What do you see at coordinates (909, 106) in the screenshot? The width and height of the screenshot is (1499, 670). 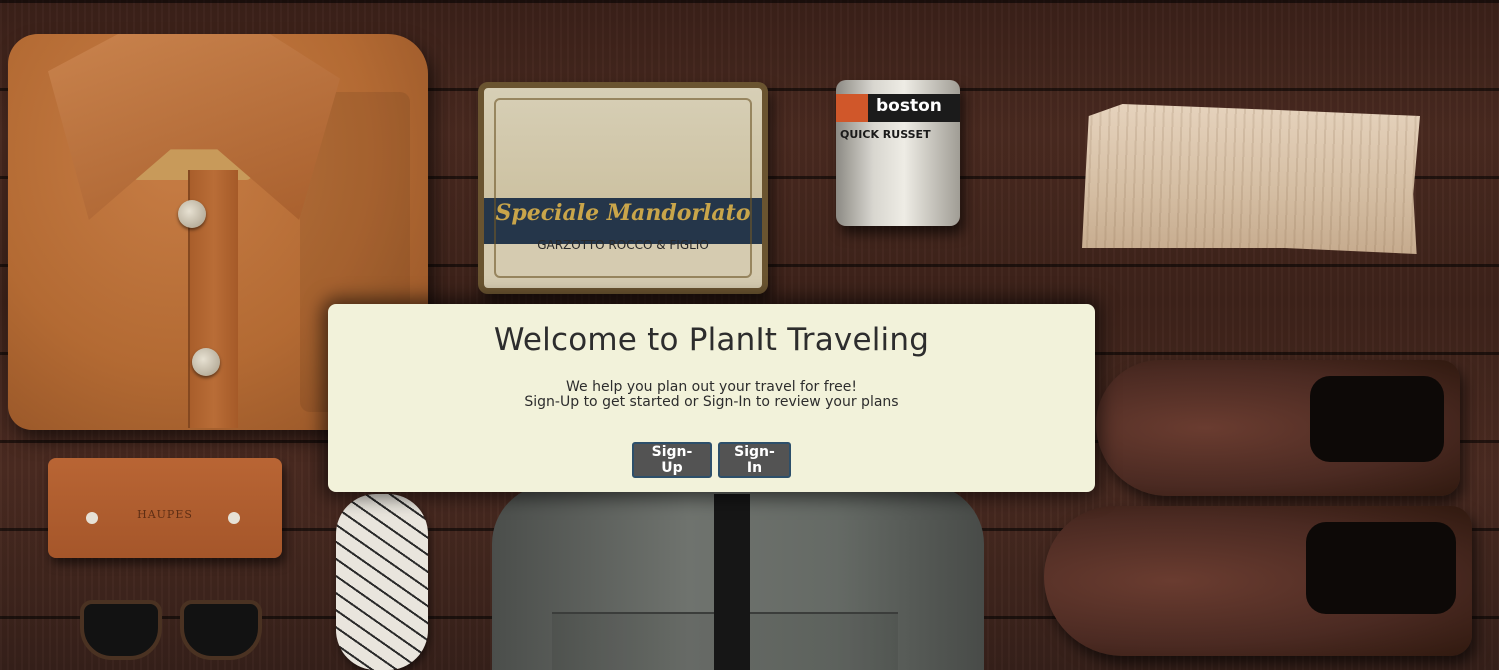 I see `can-label: boston` at bounding box center [909, 106].